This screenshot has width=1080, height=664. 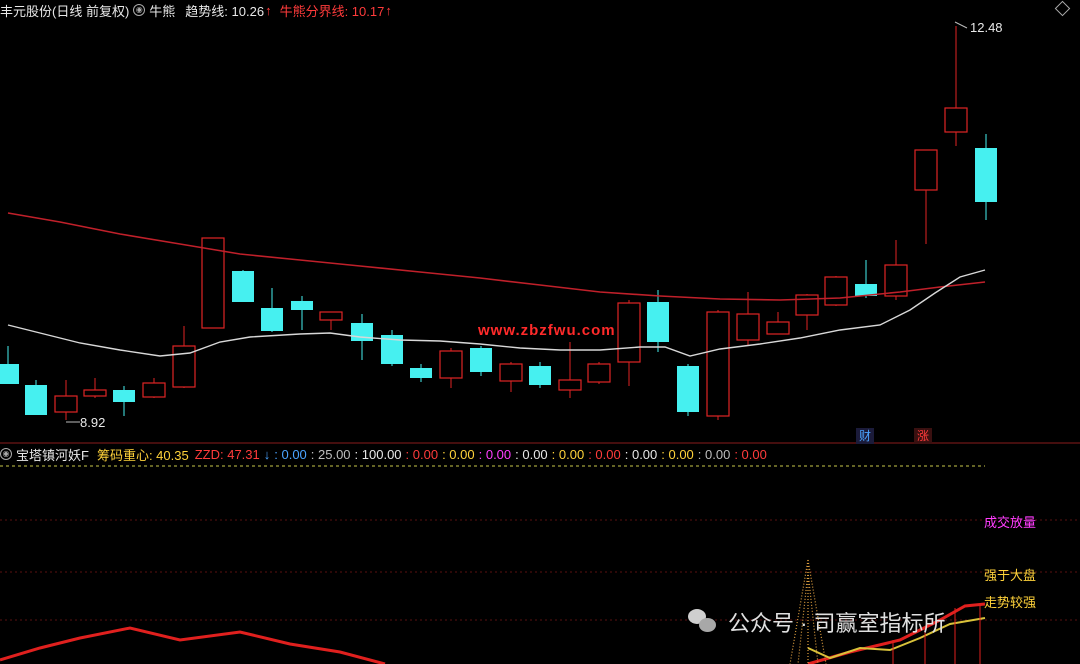 What do you see at coordinates (531, 454) in the screenshot?
I see `ind-value-7: : 0.00` at bounding box center [531, 454].